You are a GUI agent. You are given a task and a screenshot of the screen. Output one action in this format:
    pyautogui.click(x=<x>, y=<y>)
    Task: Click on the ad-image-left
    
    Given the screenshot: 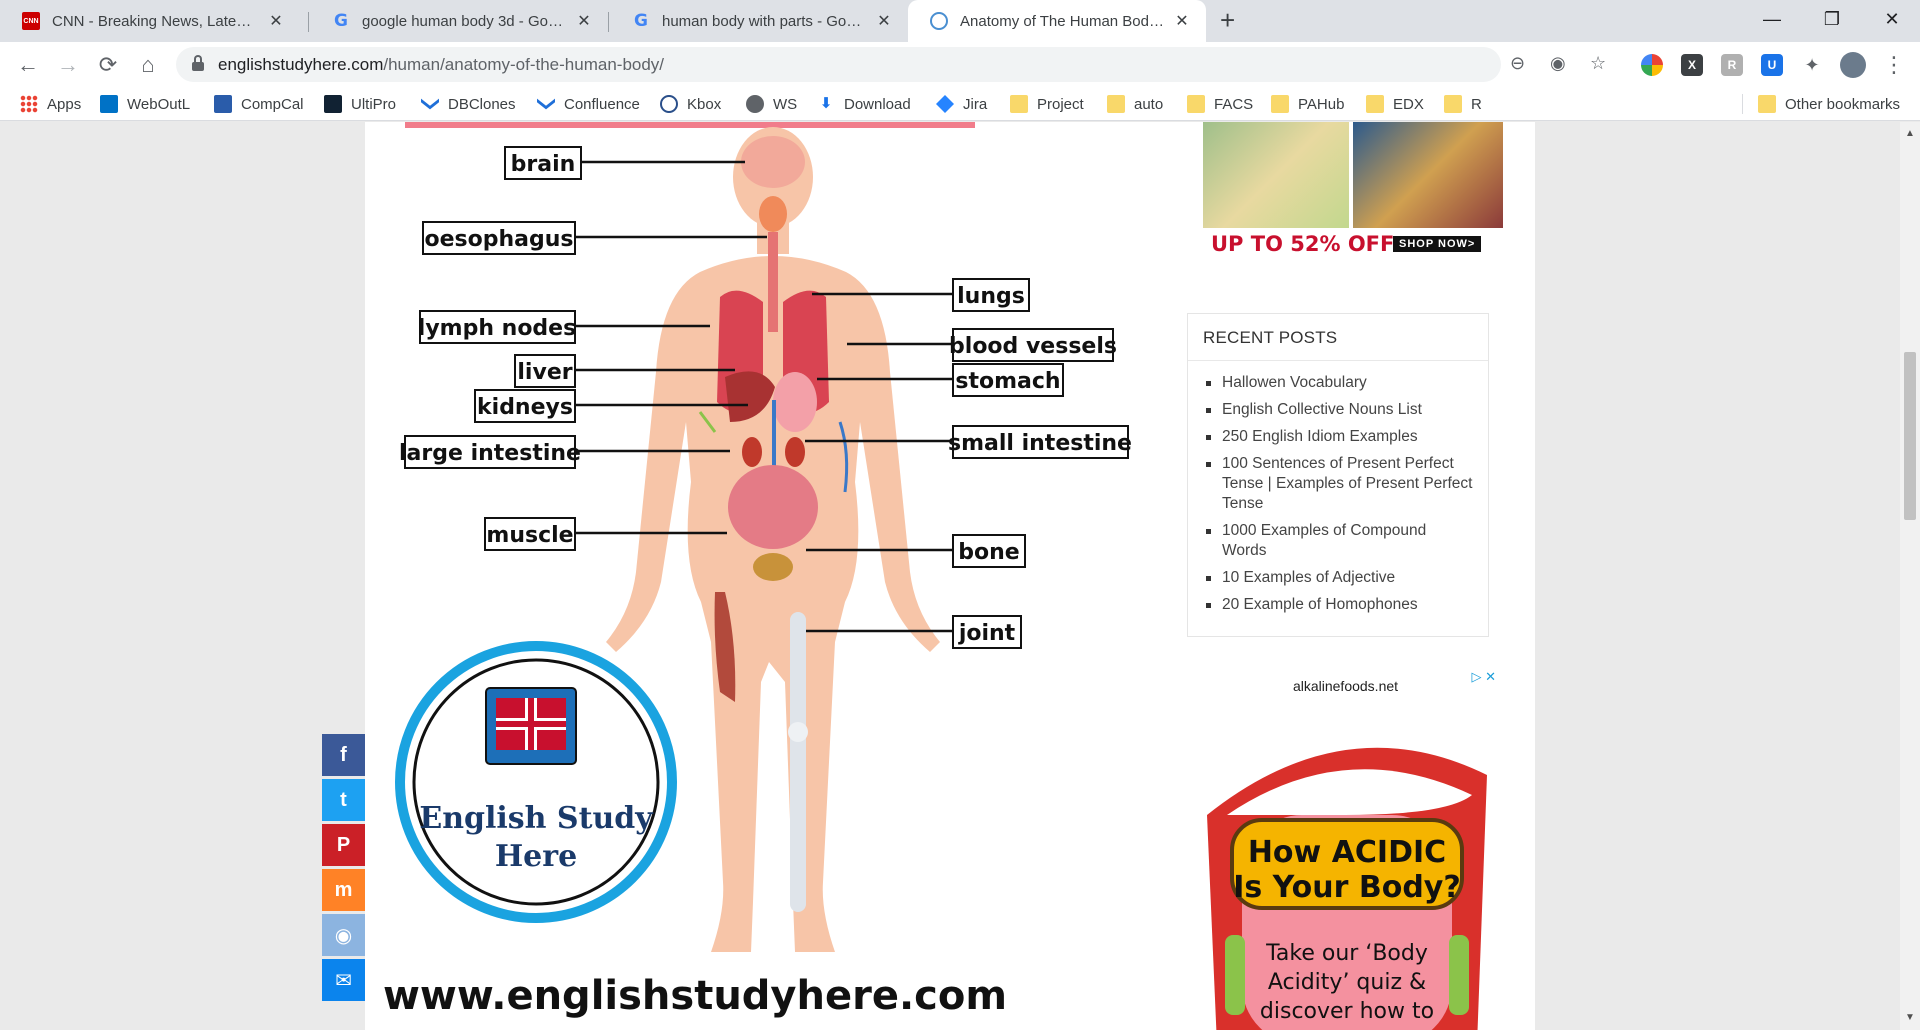 What is the action you would take?
    pyautogui.click(x=1276, y=175)
    